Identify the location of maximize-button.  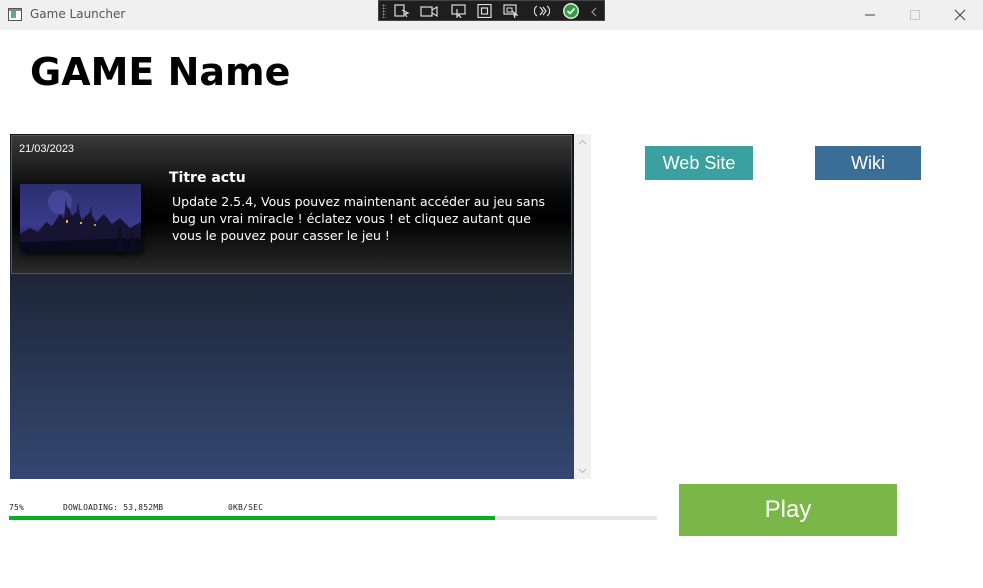
(915, 15).